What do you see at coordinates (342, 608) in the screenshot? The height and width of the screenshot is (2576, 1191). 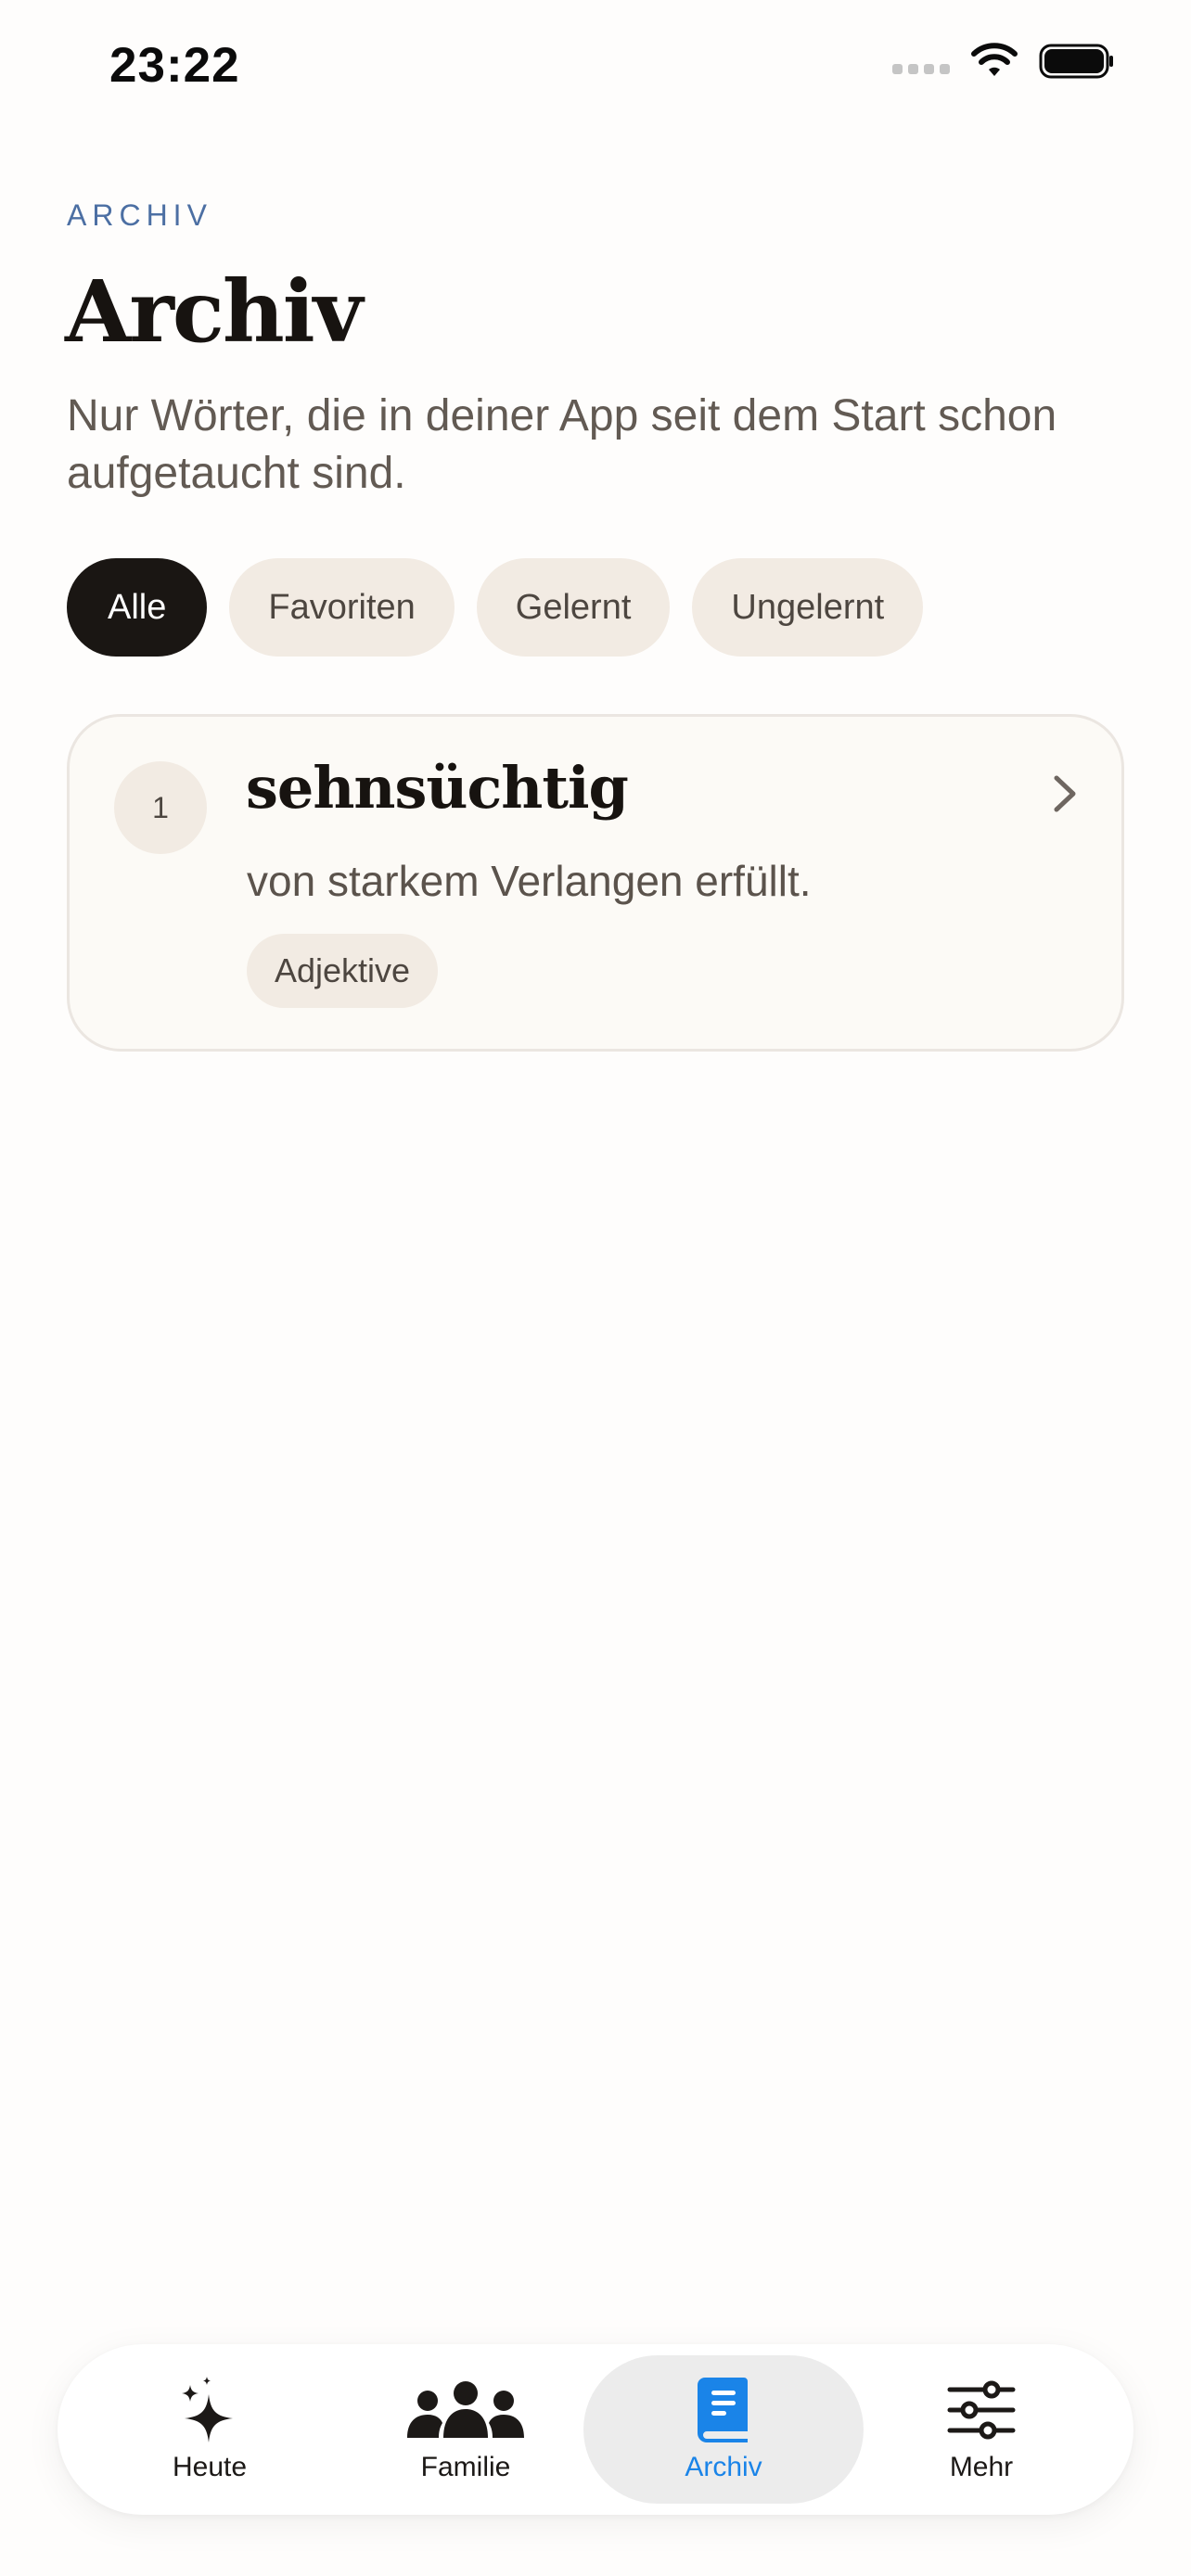 I see `filter-chip-favoriten: Favoriten` at bounding box center [342, 608].